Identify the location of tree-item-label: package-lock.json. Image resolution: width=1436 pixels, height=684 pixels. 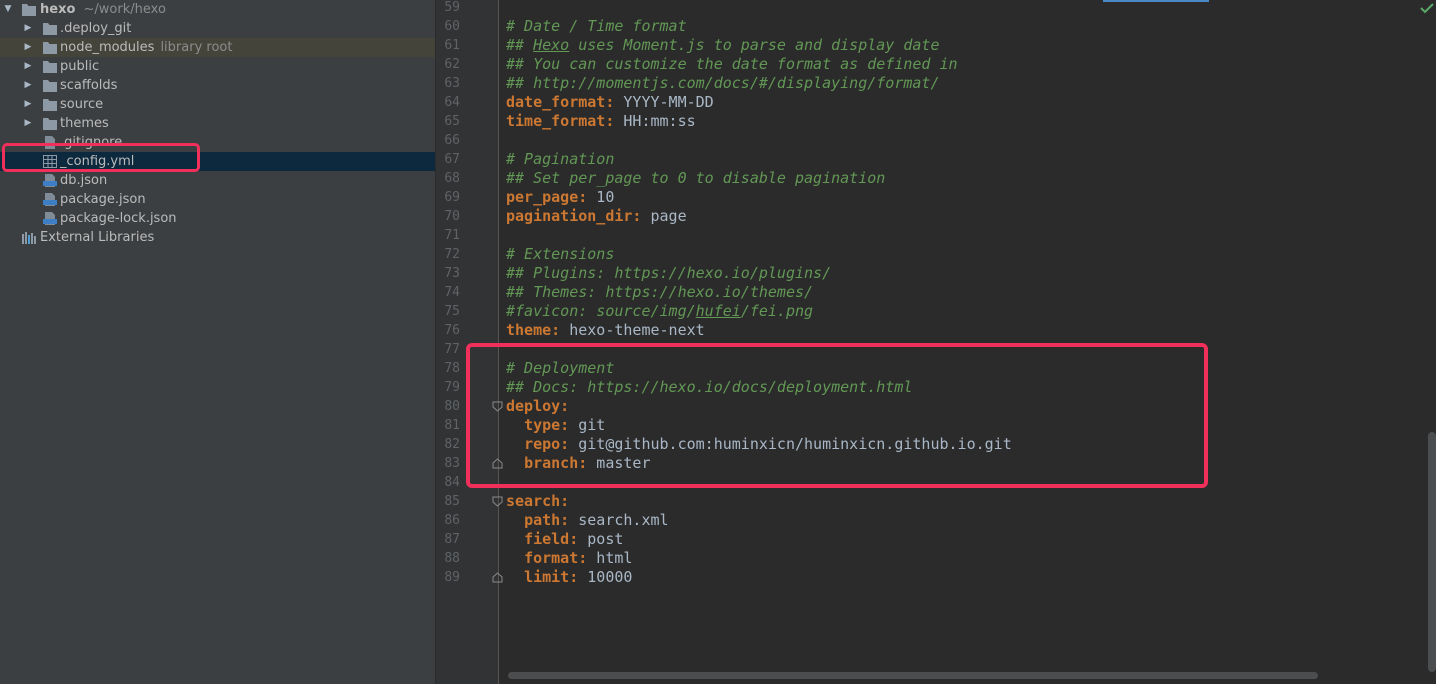
(118, 218).